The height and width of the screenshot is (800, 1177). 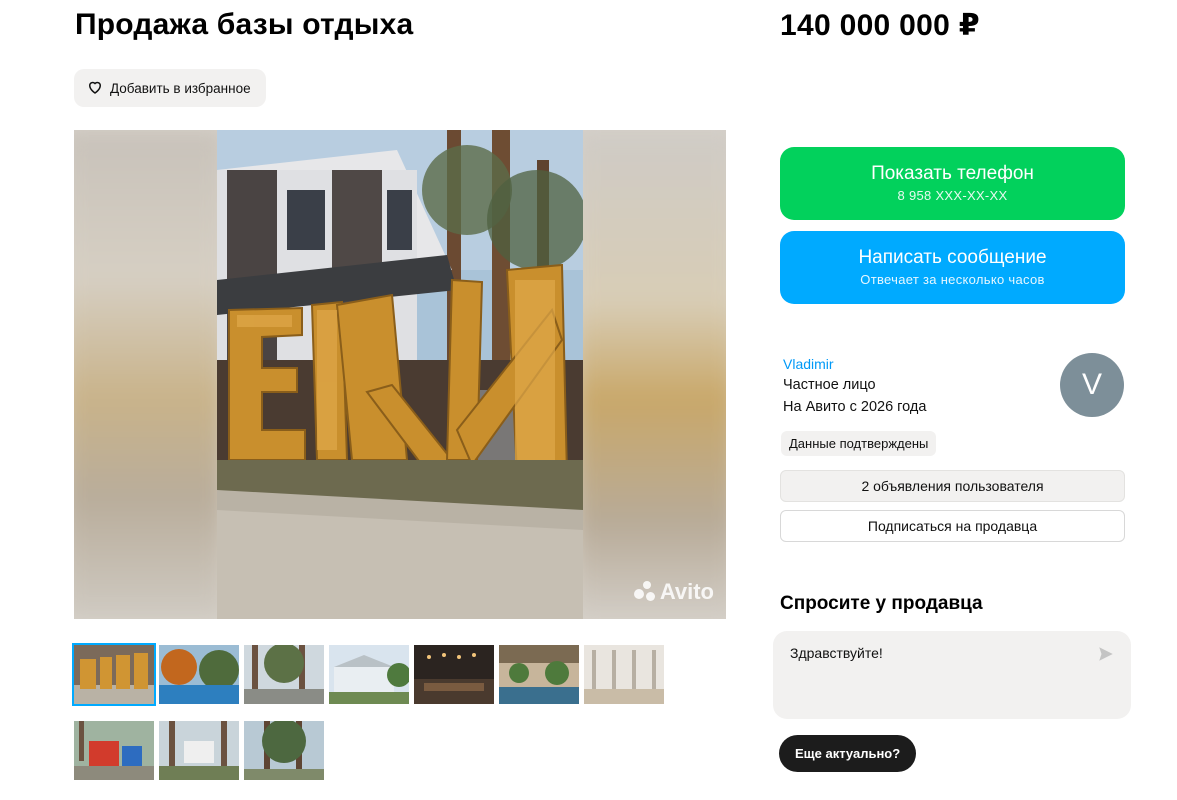 I want to click on subscribe-seller-button: Подписаться на продавца, so click(x=952, y=526).